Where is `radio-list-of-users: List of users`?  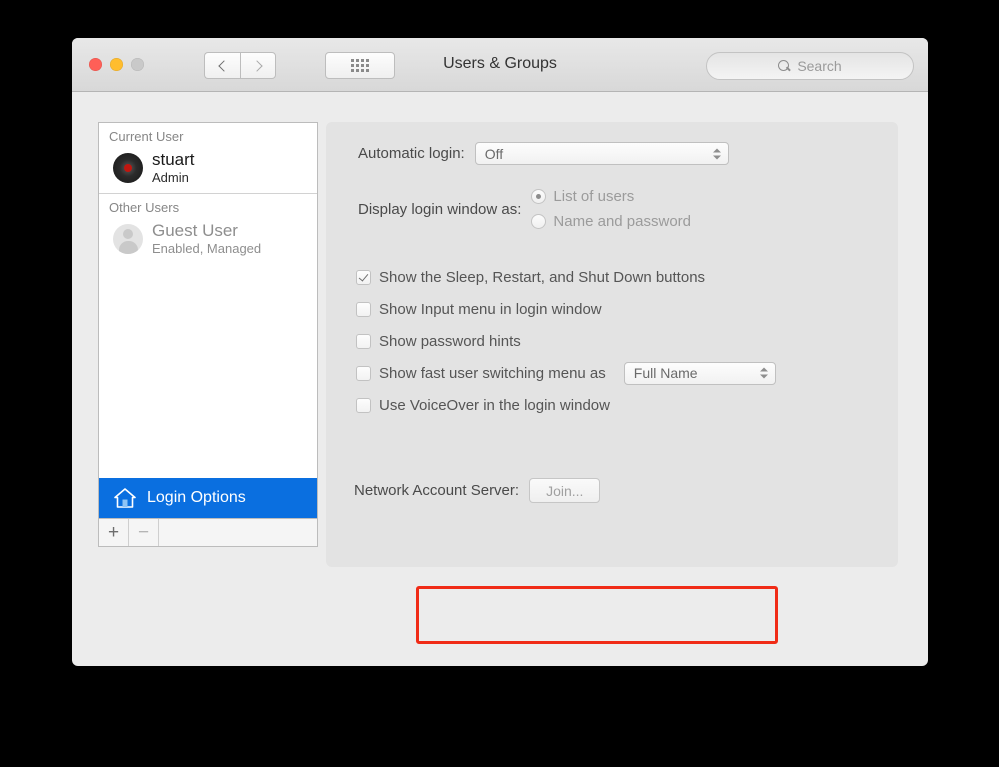 radio-list-of-users: List of users is located at coordinates (611, 196).